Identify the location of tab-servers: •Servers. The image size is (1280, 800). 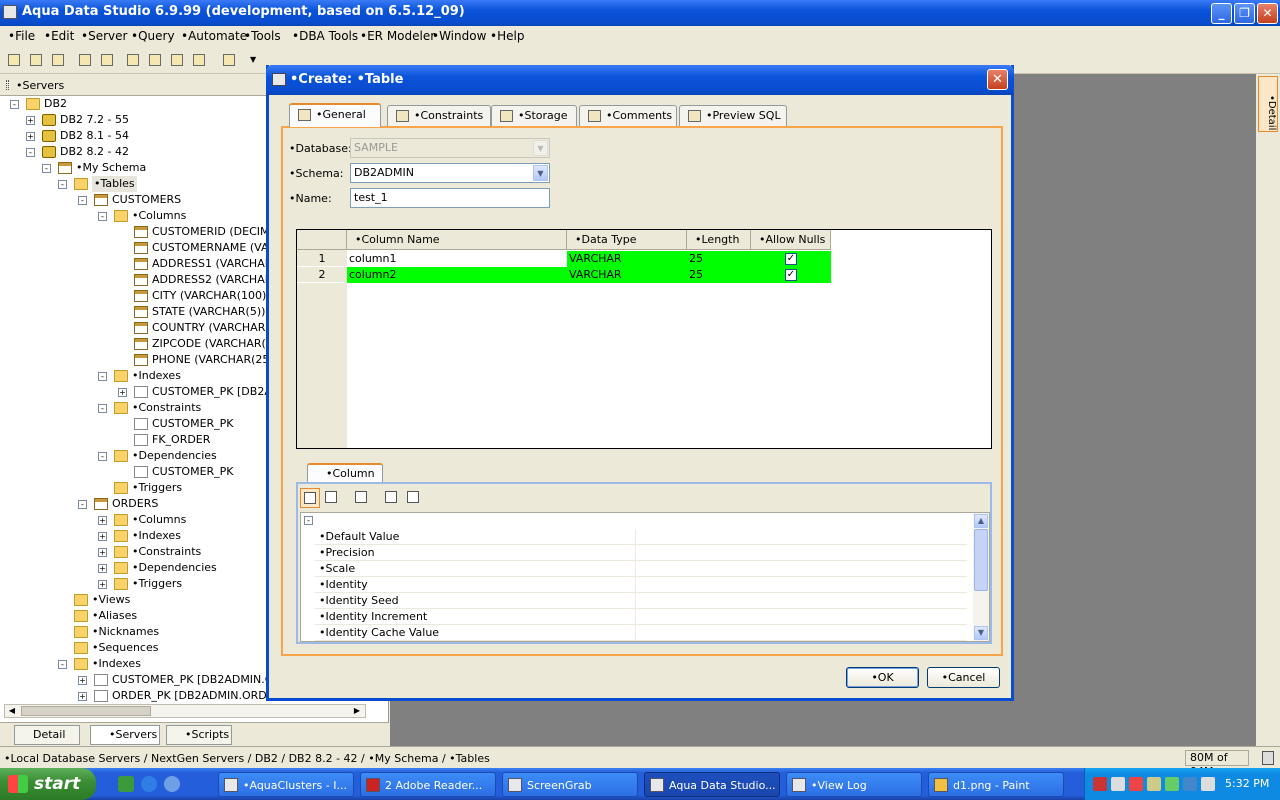
(125, 735).